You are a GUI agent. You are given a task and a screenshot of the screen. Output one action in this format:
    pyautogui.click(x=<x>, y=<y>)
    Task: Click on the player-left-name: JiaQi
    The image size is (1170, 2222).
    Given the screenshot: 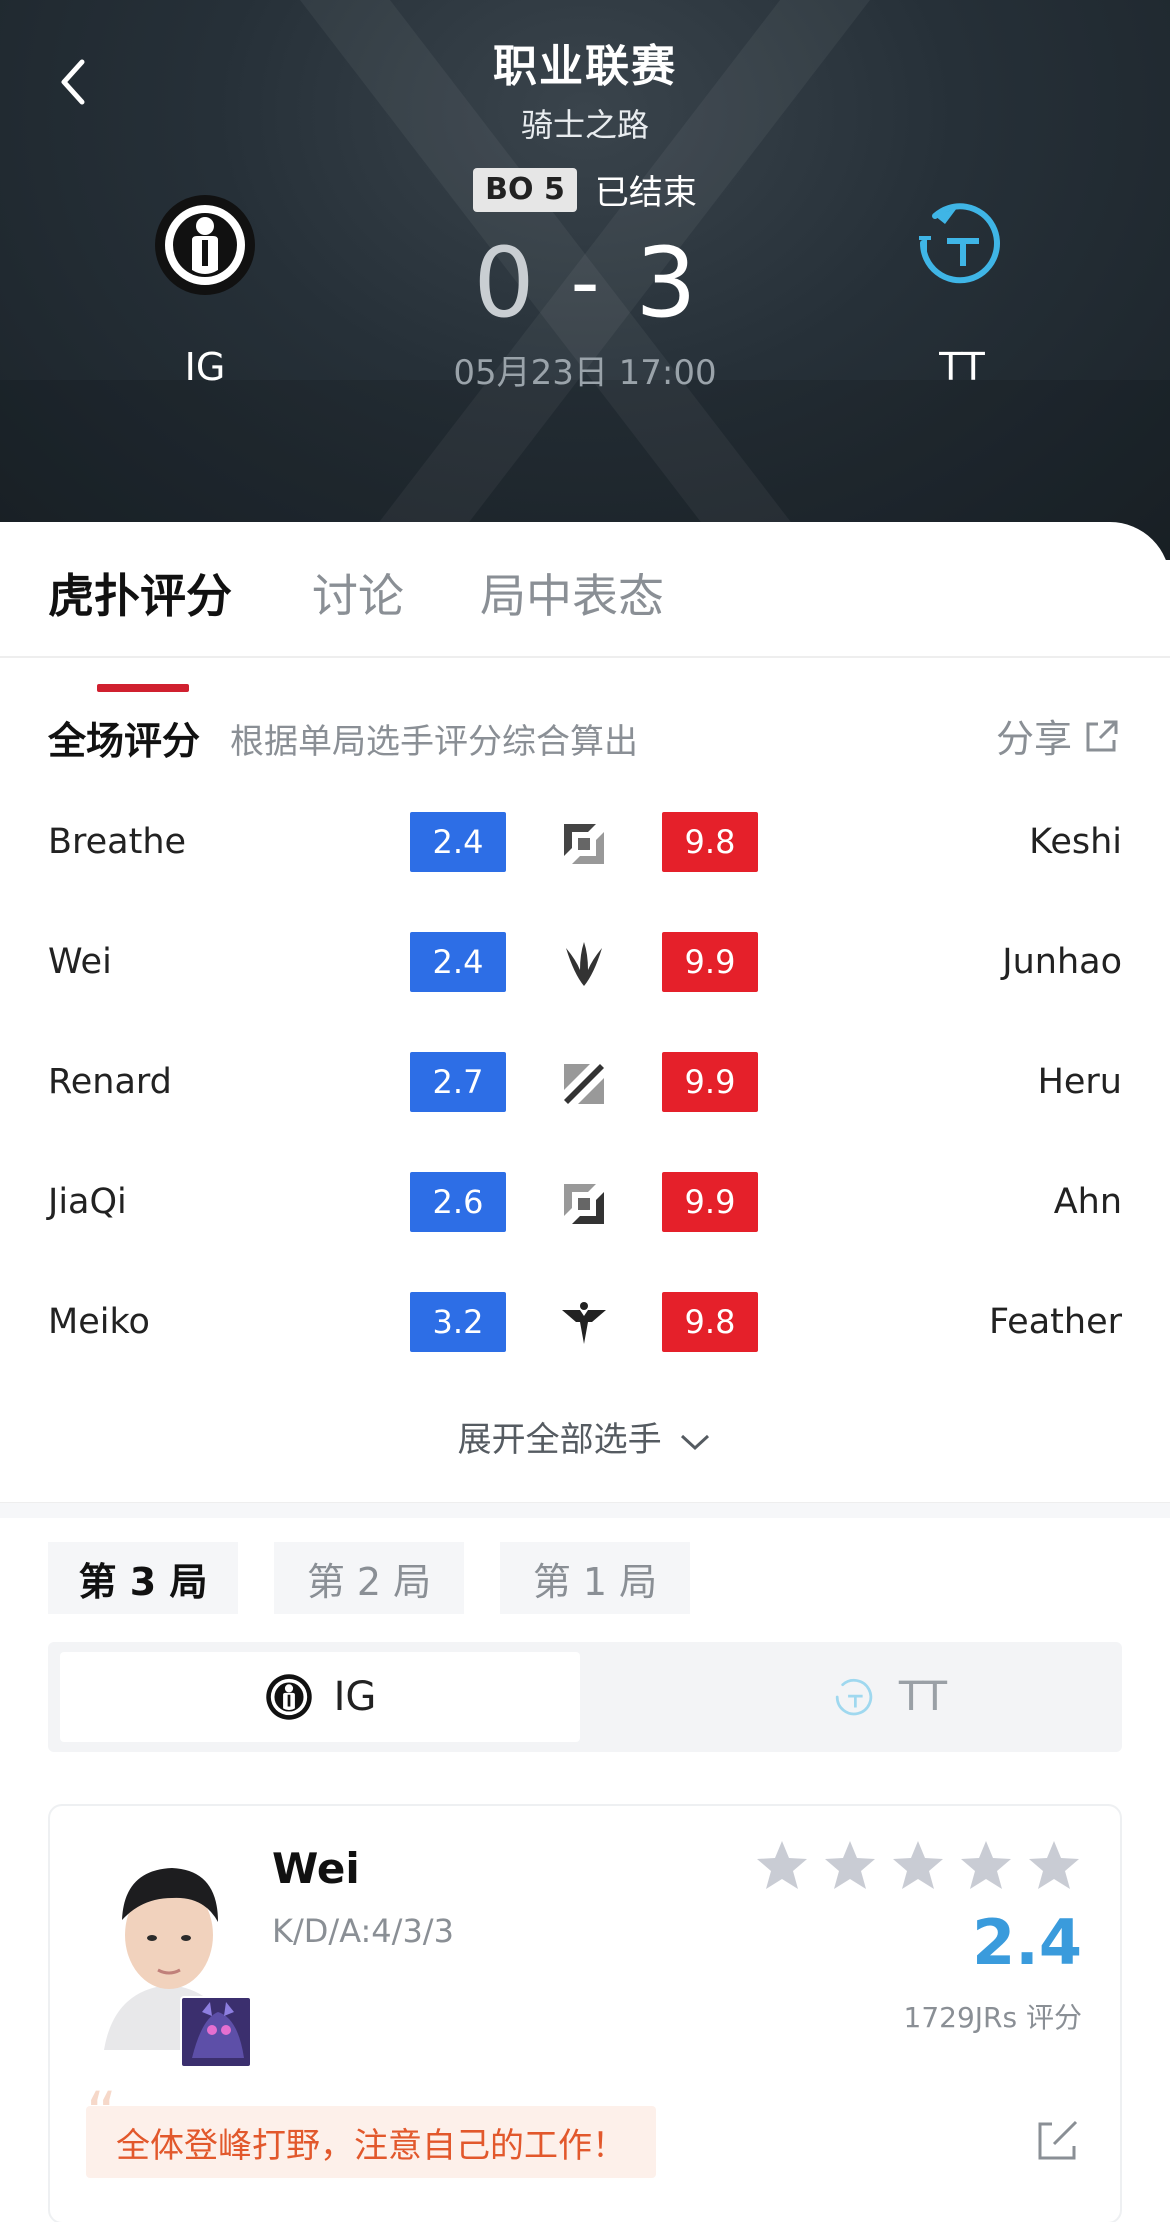 What is the action you would take?
    pyautogui.click(x=87, y=1202)
    